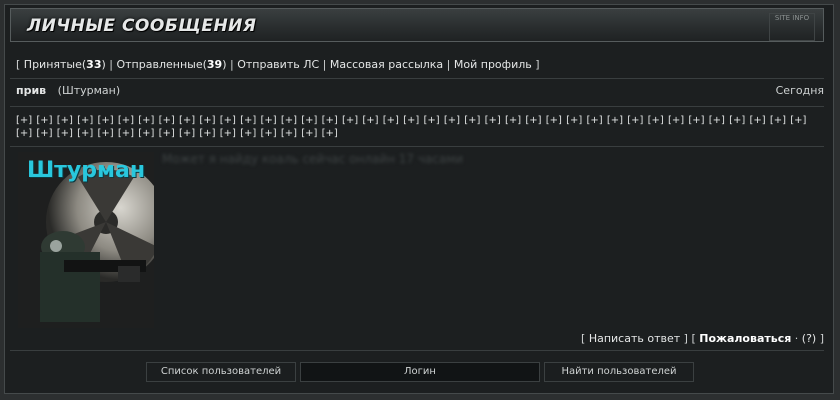  I want to click on find-users-button: Найти пользователей, so click(619, 372).